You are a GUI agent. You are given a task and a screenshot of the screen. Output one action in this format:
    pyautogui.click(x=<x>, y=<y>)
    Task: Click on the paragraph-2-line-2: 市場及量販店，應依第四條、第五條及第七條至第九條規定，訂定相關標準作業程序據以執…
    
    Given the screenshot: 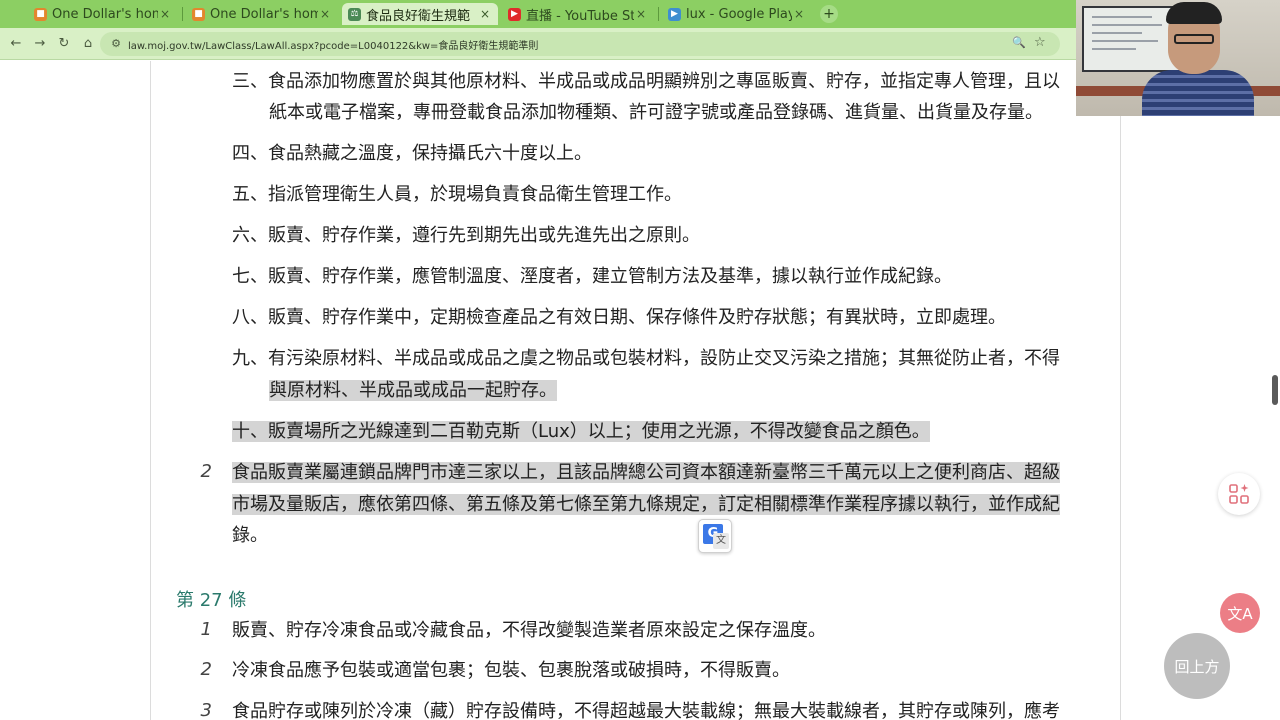 What is the action you would take?
    pyautogui.click(x=646, y=505)
    